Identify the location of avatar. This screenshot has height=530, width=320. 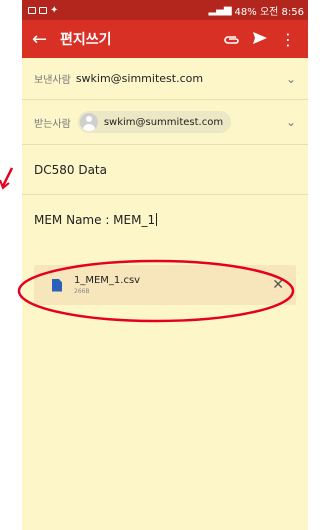
(88, 122).